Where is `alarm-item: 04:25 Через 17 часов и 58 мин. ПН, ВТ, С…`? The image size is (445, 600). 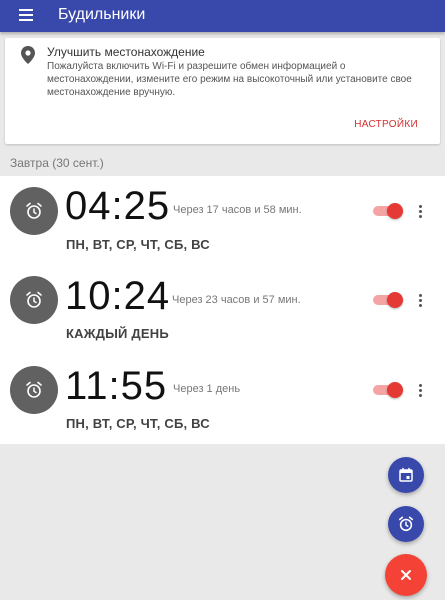
alarm-item: 04:25 Через 17 часов и 58 мин. ПН, ВТ, С… is located at coordinates (222, 220).